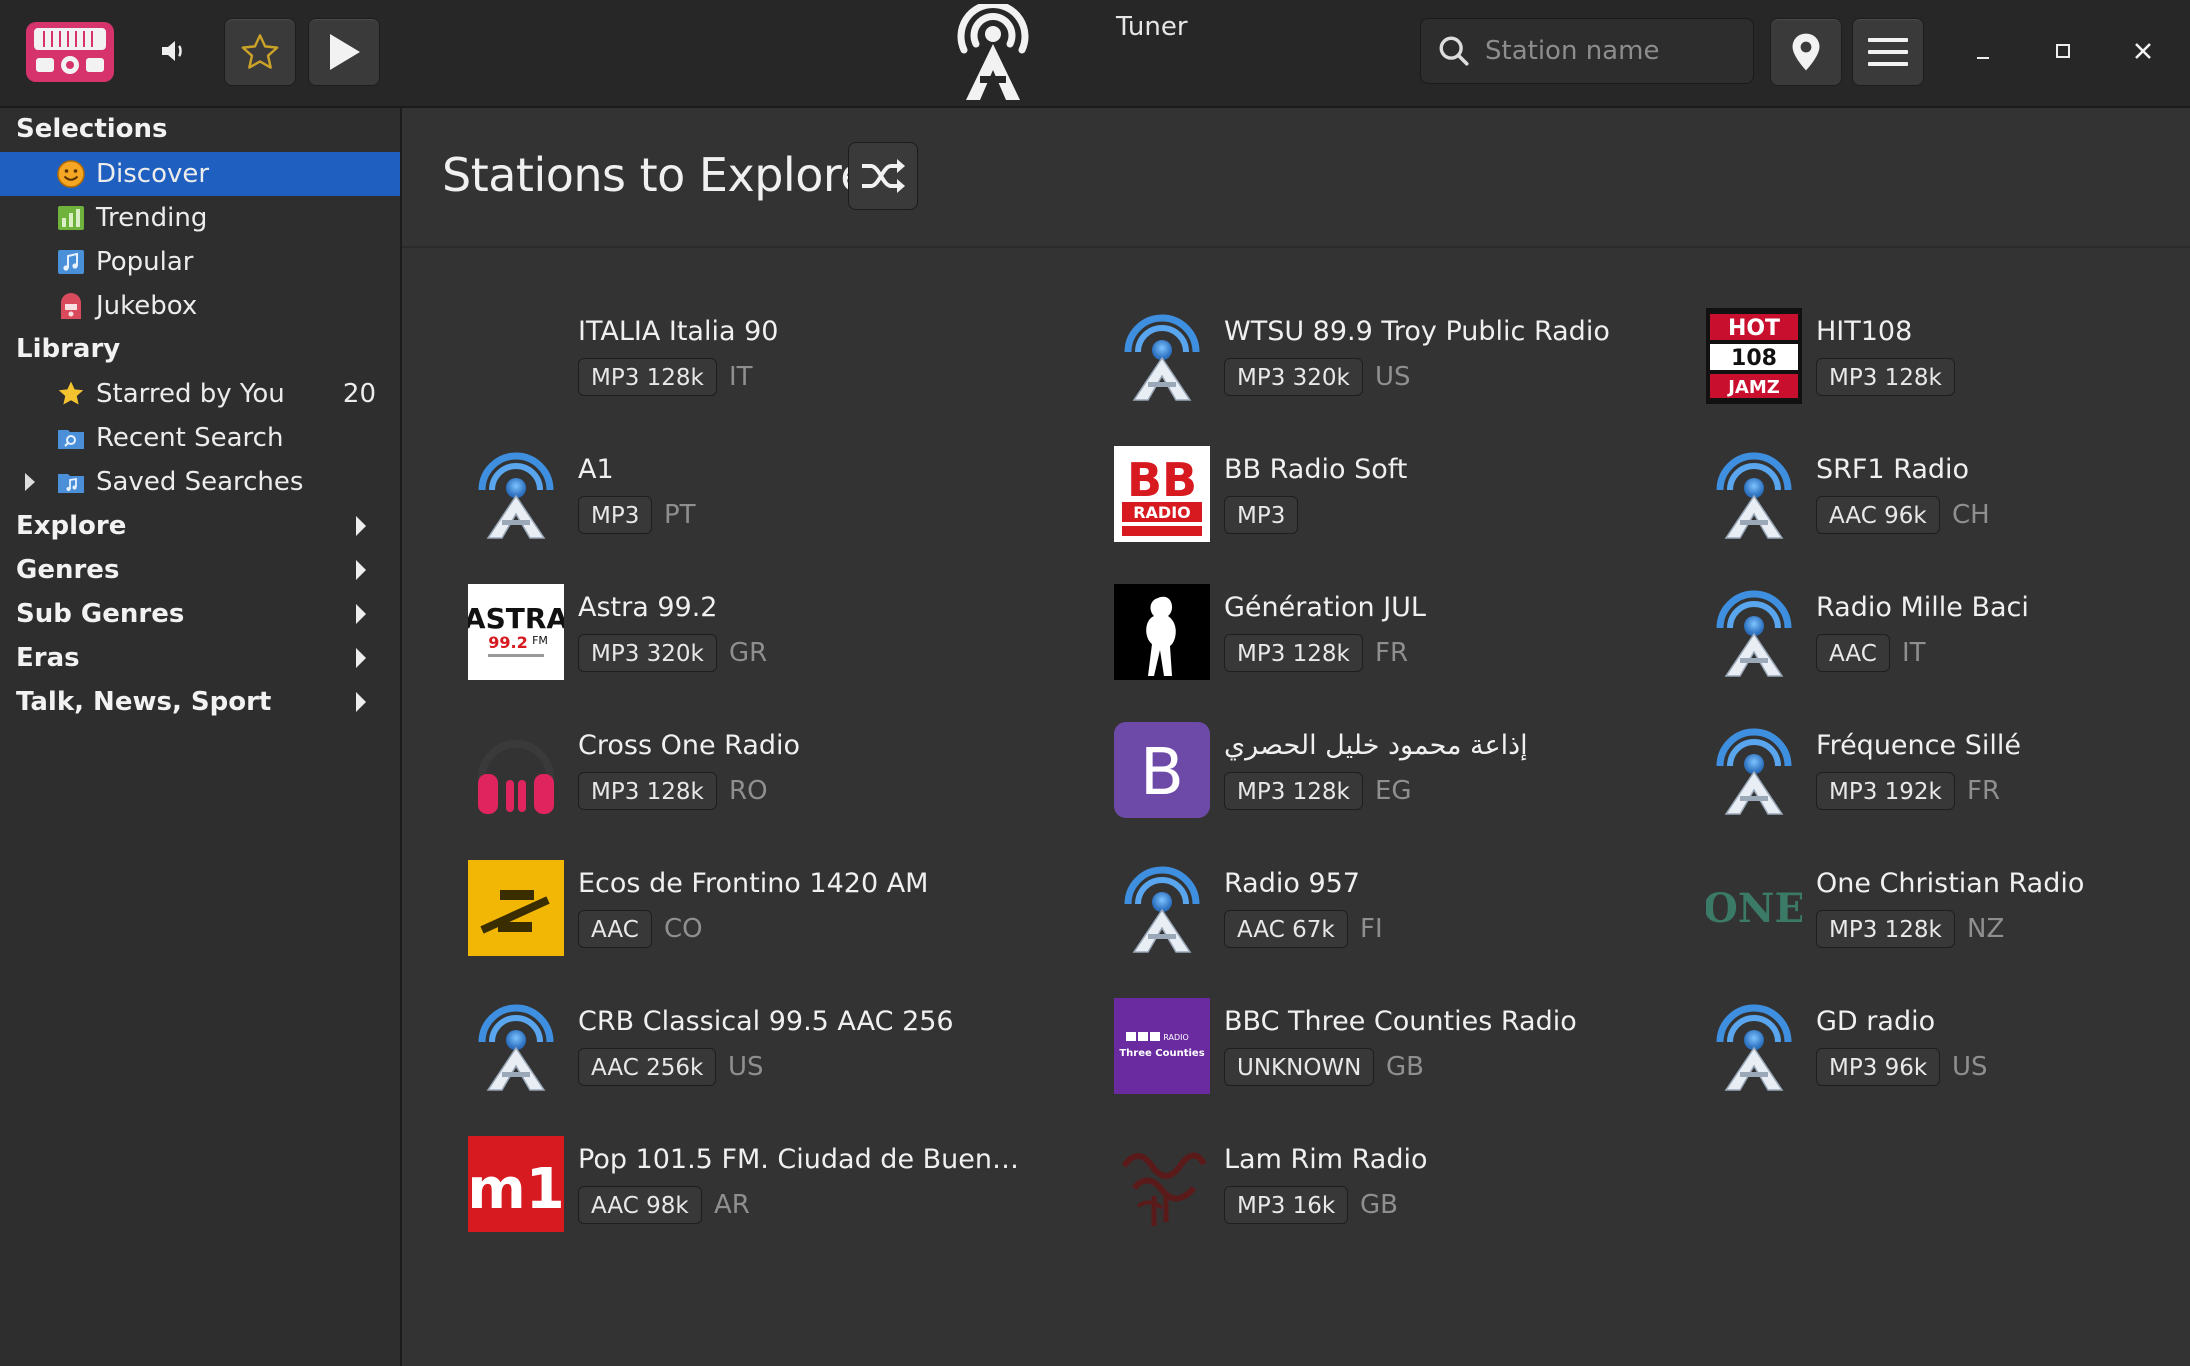 This screenshot has width=2190, height=1366. I want to click on star-station-button, so click(260, 52).